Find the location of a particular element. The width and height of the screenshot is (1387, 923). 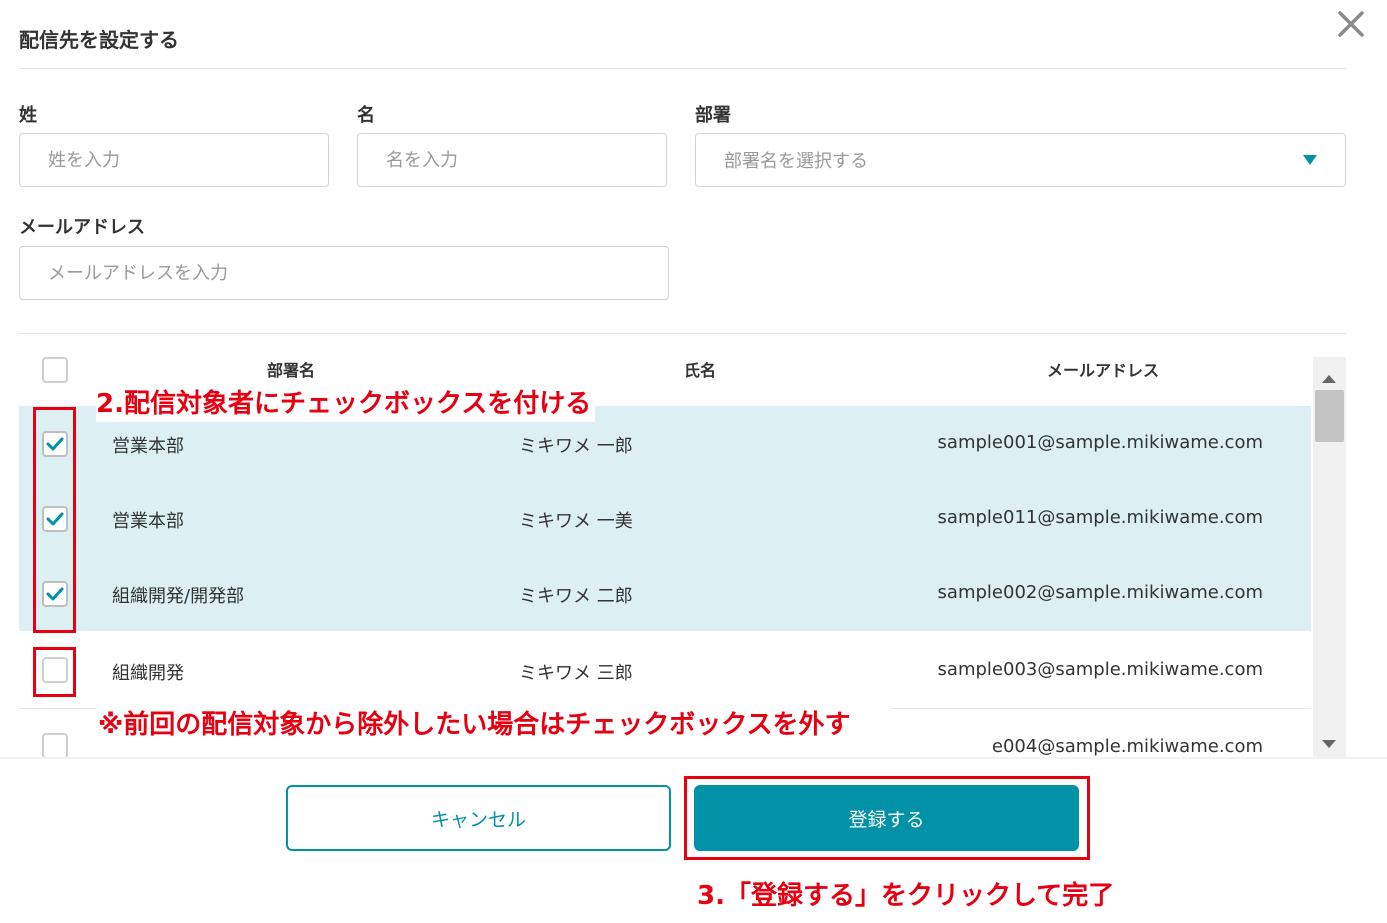

last-name-label: 姓 is located at coordinates (28, 115).